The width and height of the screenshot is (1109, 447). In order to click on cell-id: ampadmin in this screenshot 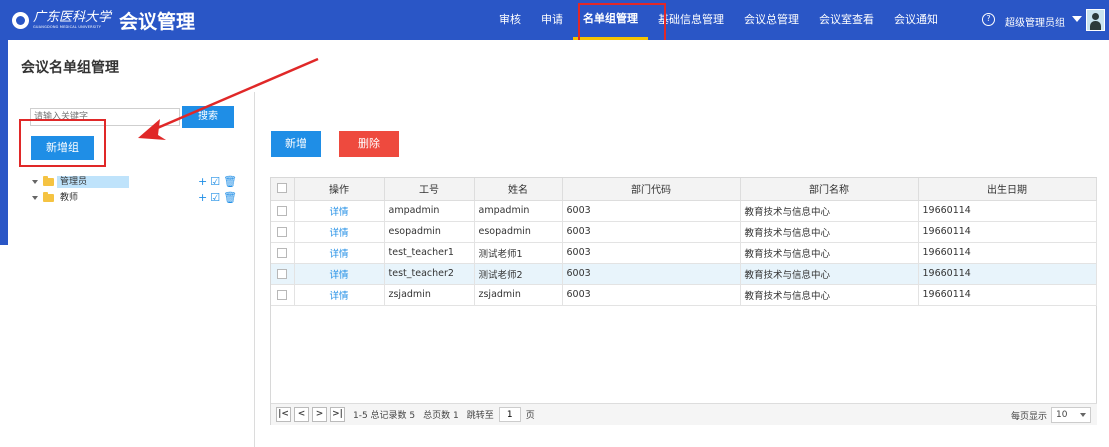, I will do `click(429, 211)`.